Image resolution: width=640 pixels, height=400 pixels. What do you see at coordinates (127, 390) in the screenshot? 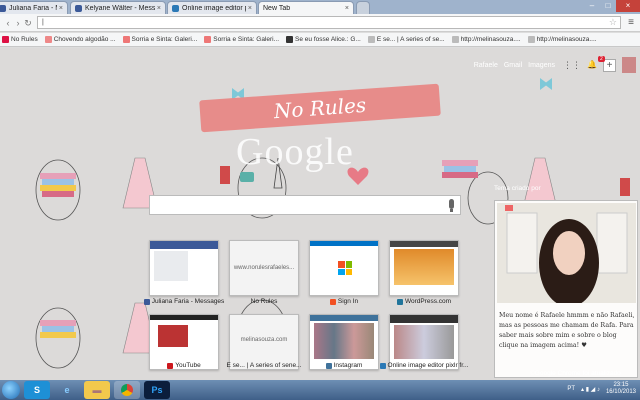
I see `chrome-icon` at bounding box center [127, 390].